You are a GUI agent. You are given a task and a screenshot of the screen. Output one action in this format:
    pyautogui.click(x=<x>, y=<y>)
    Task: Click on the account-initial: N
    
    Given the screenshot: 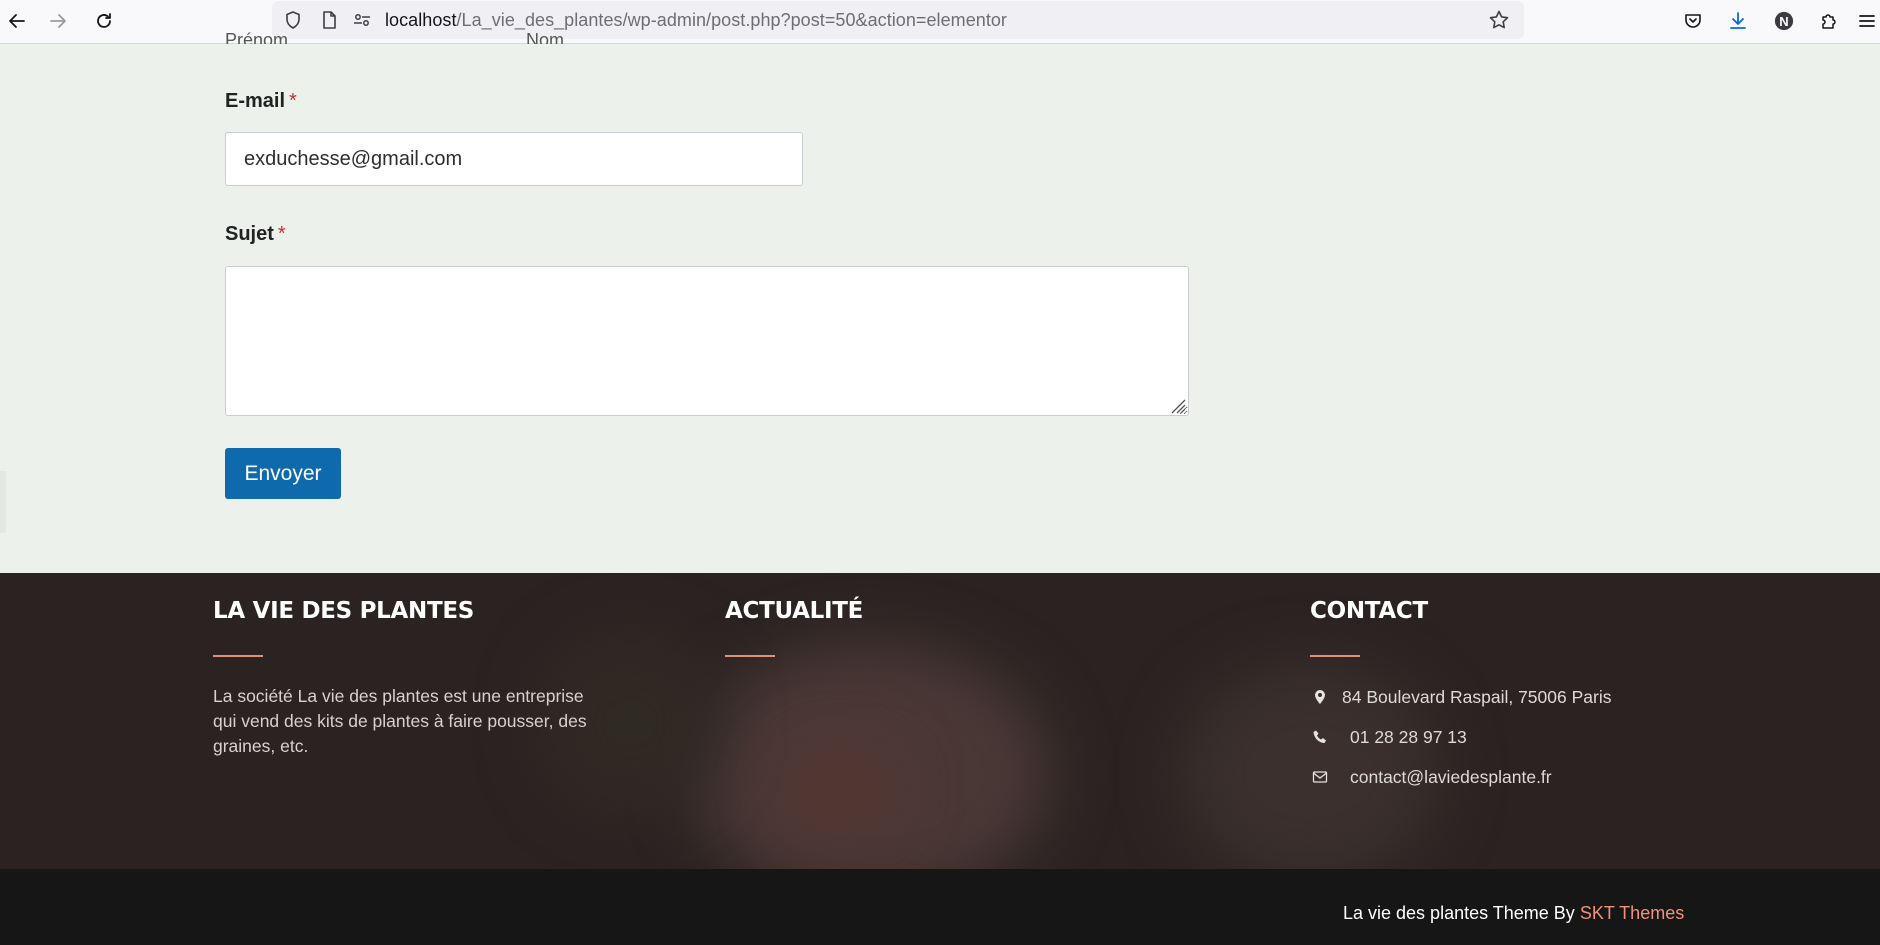 What is the action you would take?
    pyautogui.click(x=1784, y=21)
    